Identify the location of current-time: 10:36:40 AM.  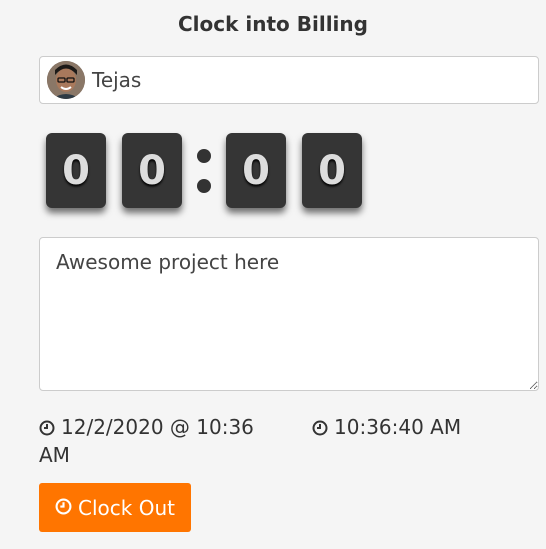
(386, 428).